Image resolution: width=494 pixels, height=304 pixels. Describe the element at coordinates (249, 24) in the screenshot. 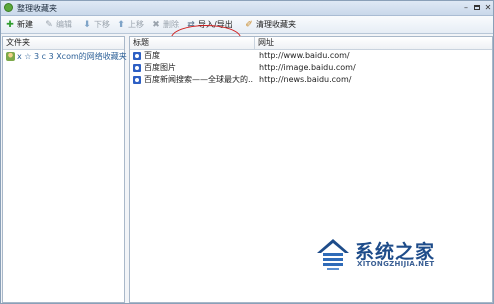

I see `broom-icon: ✐` at that location.